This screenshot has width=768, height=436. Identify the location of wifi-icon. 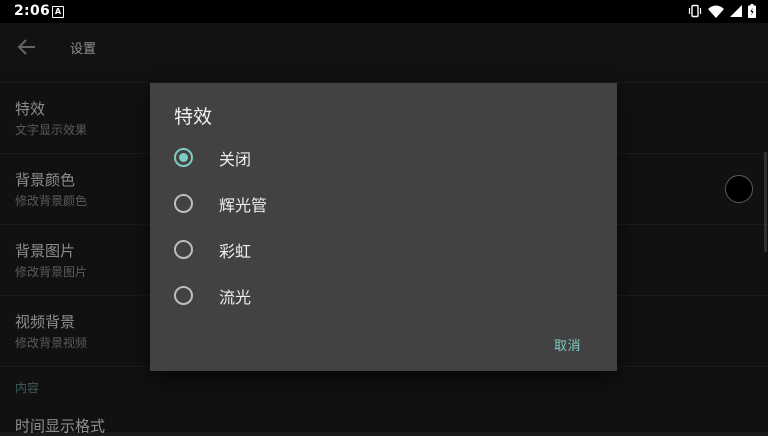
(716, 11).